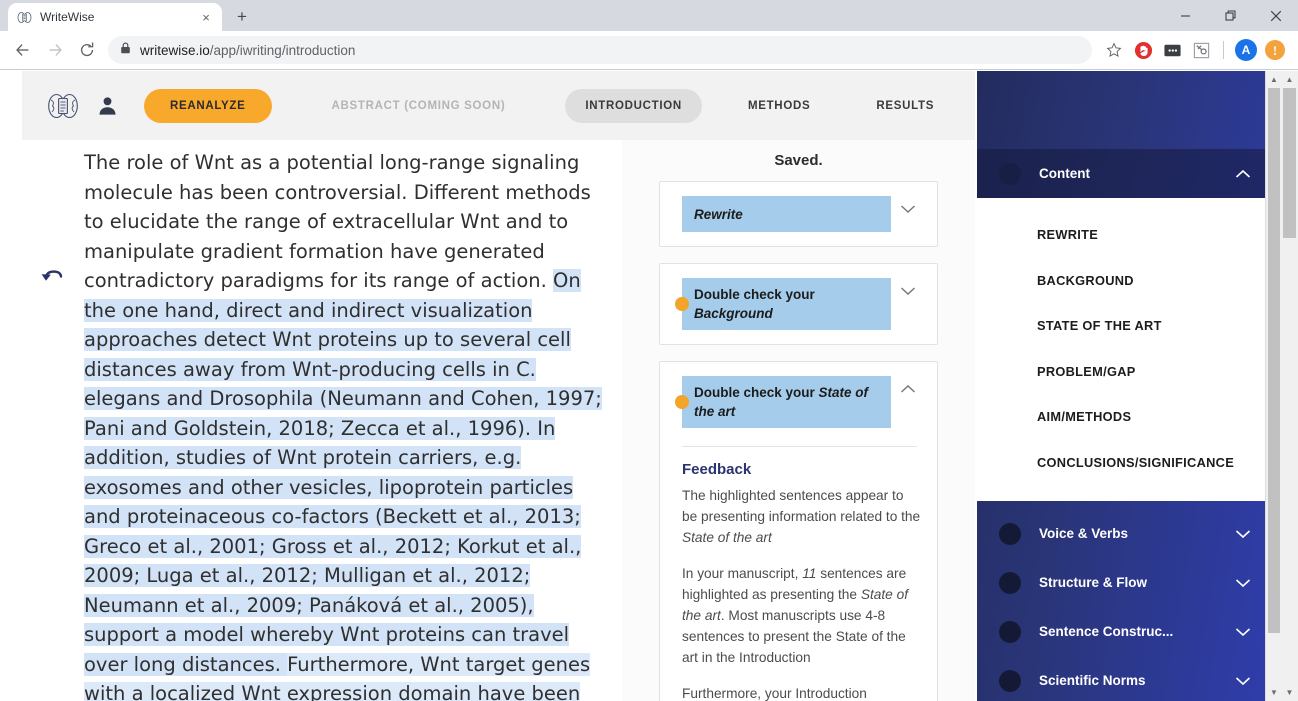  What do you see at coordinates (783, 304) in the screenshot?
I see `feedback-card-background-bar: Double check your Background` at bounding box center [783, 304].